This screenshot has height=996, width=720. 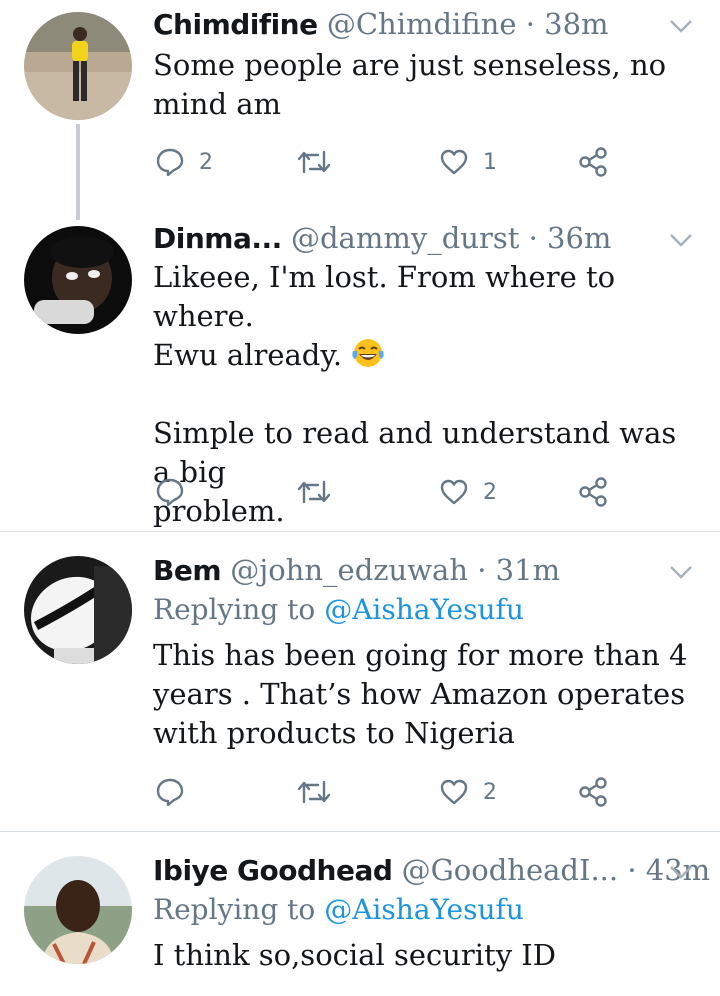 I want to click on tweet-actions: 2 1, so click(x=390, y=162).